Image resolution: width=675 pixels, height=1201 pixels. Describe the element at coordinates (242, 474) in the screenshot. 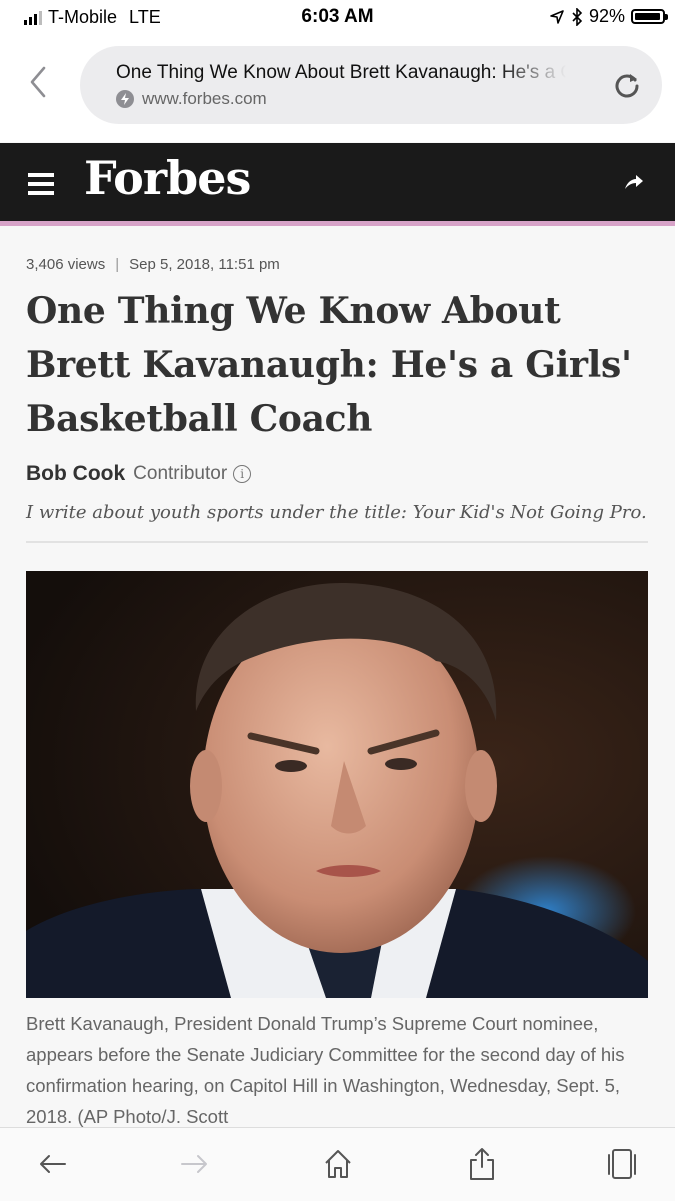

I see `info-icon: i` at that location.